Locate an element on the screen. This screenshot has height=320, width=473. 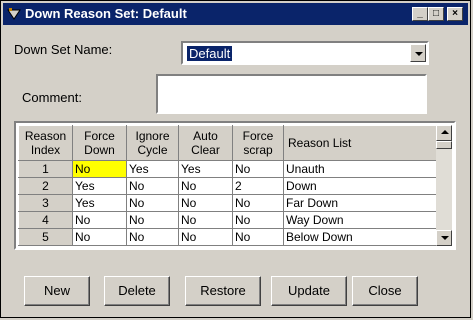
column-header: Auto Clear is located at coordinates (205, 143).